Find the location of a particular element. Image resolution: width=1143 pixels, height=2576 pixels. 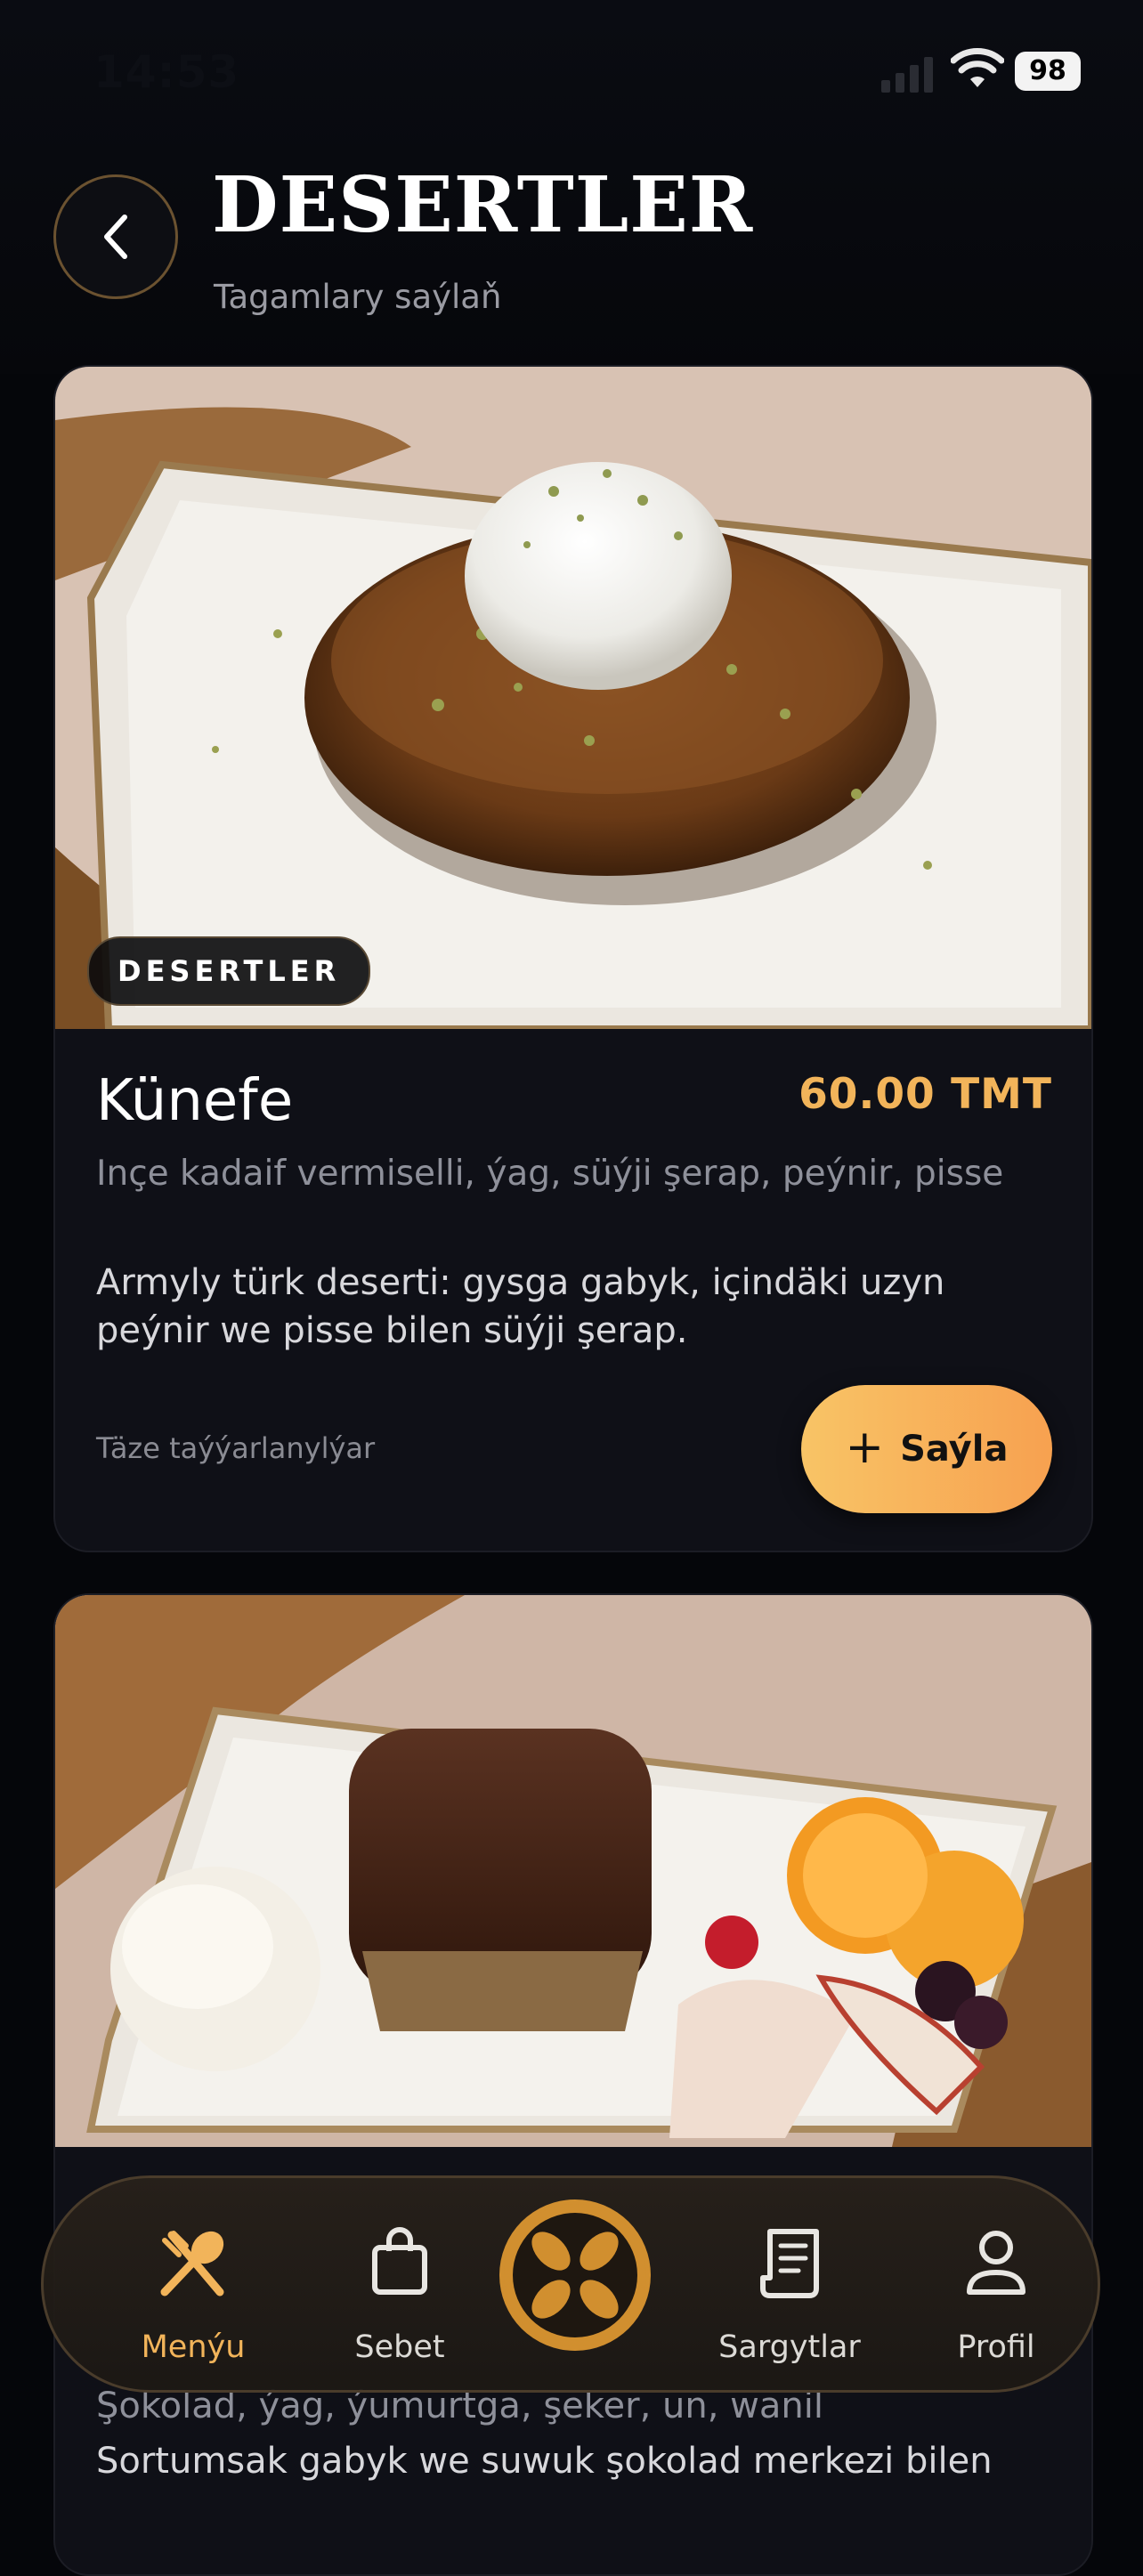

status-bar: 14:53 98 is located at coordinates (571, 67).